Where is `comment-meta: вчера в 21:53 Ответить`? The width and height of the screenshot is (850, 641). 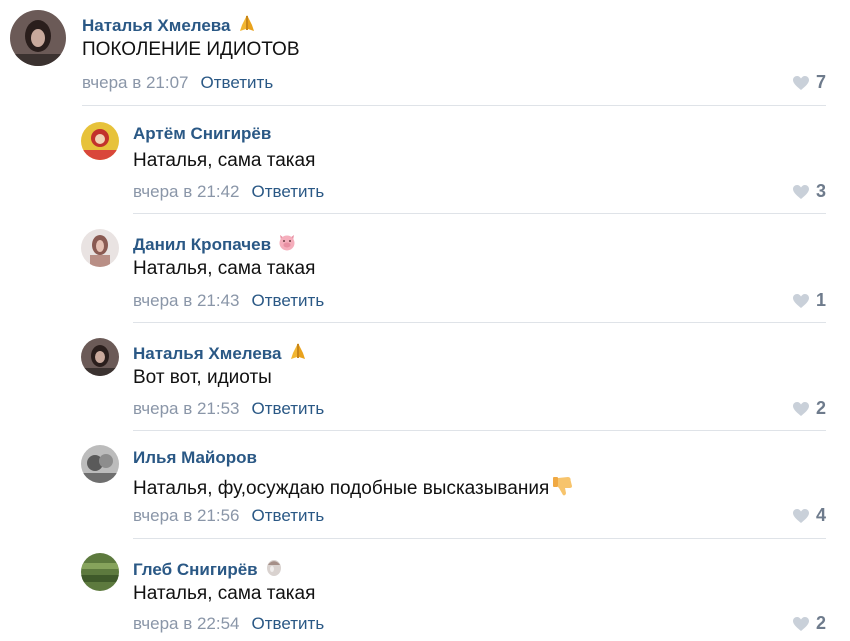 comment-meta: вчера в 21:53 Ответить is located at coordinates (228, 409).